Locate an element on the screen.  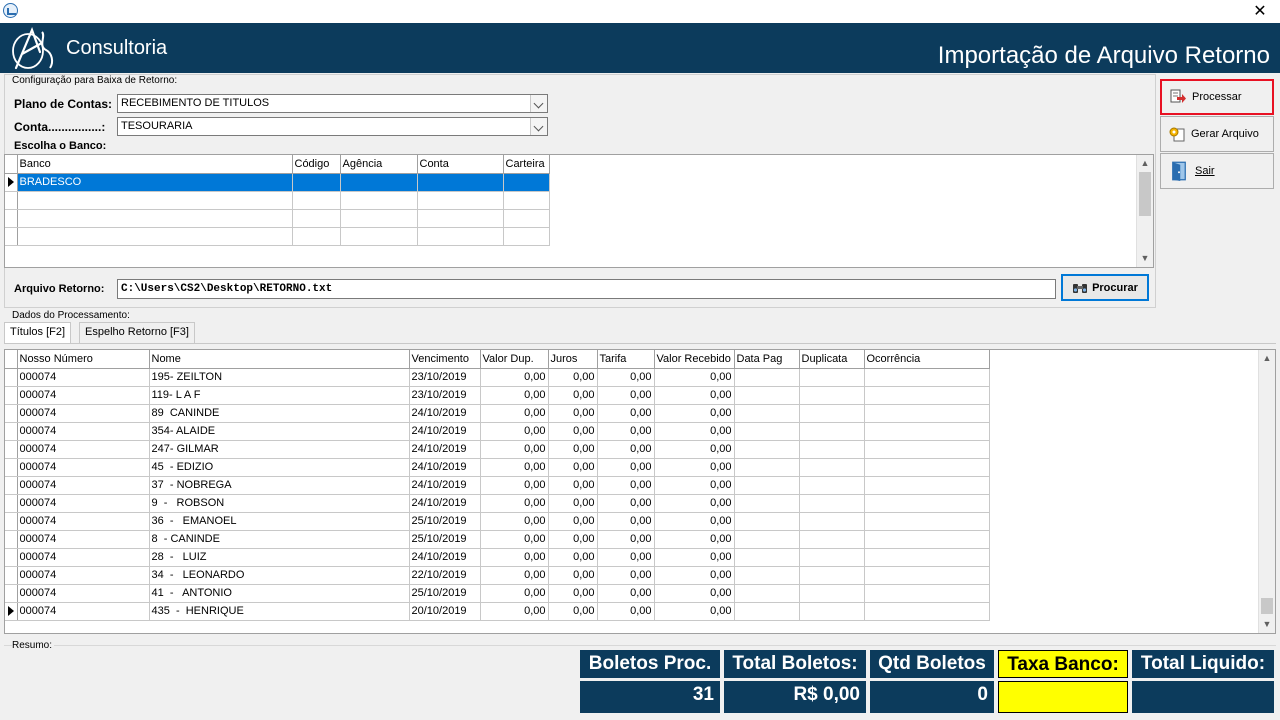
tab-espelho-retorno: Espelho Retorno [F3] is located at coordinates (137, 332).